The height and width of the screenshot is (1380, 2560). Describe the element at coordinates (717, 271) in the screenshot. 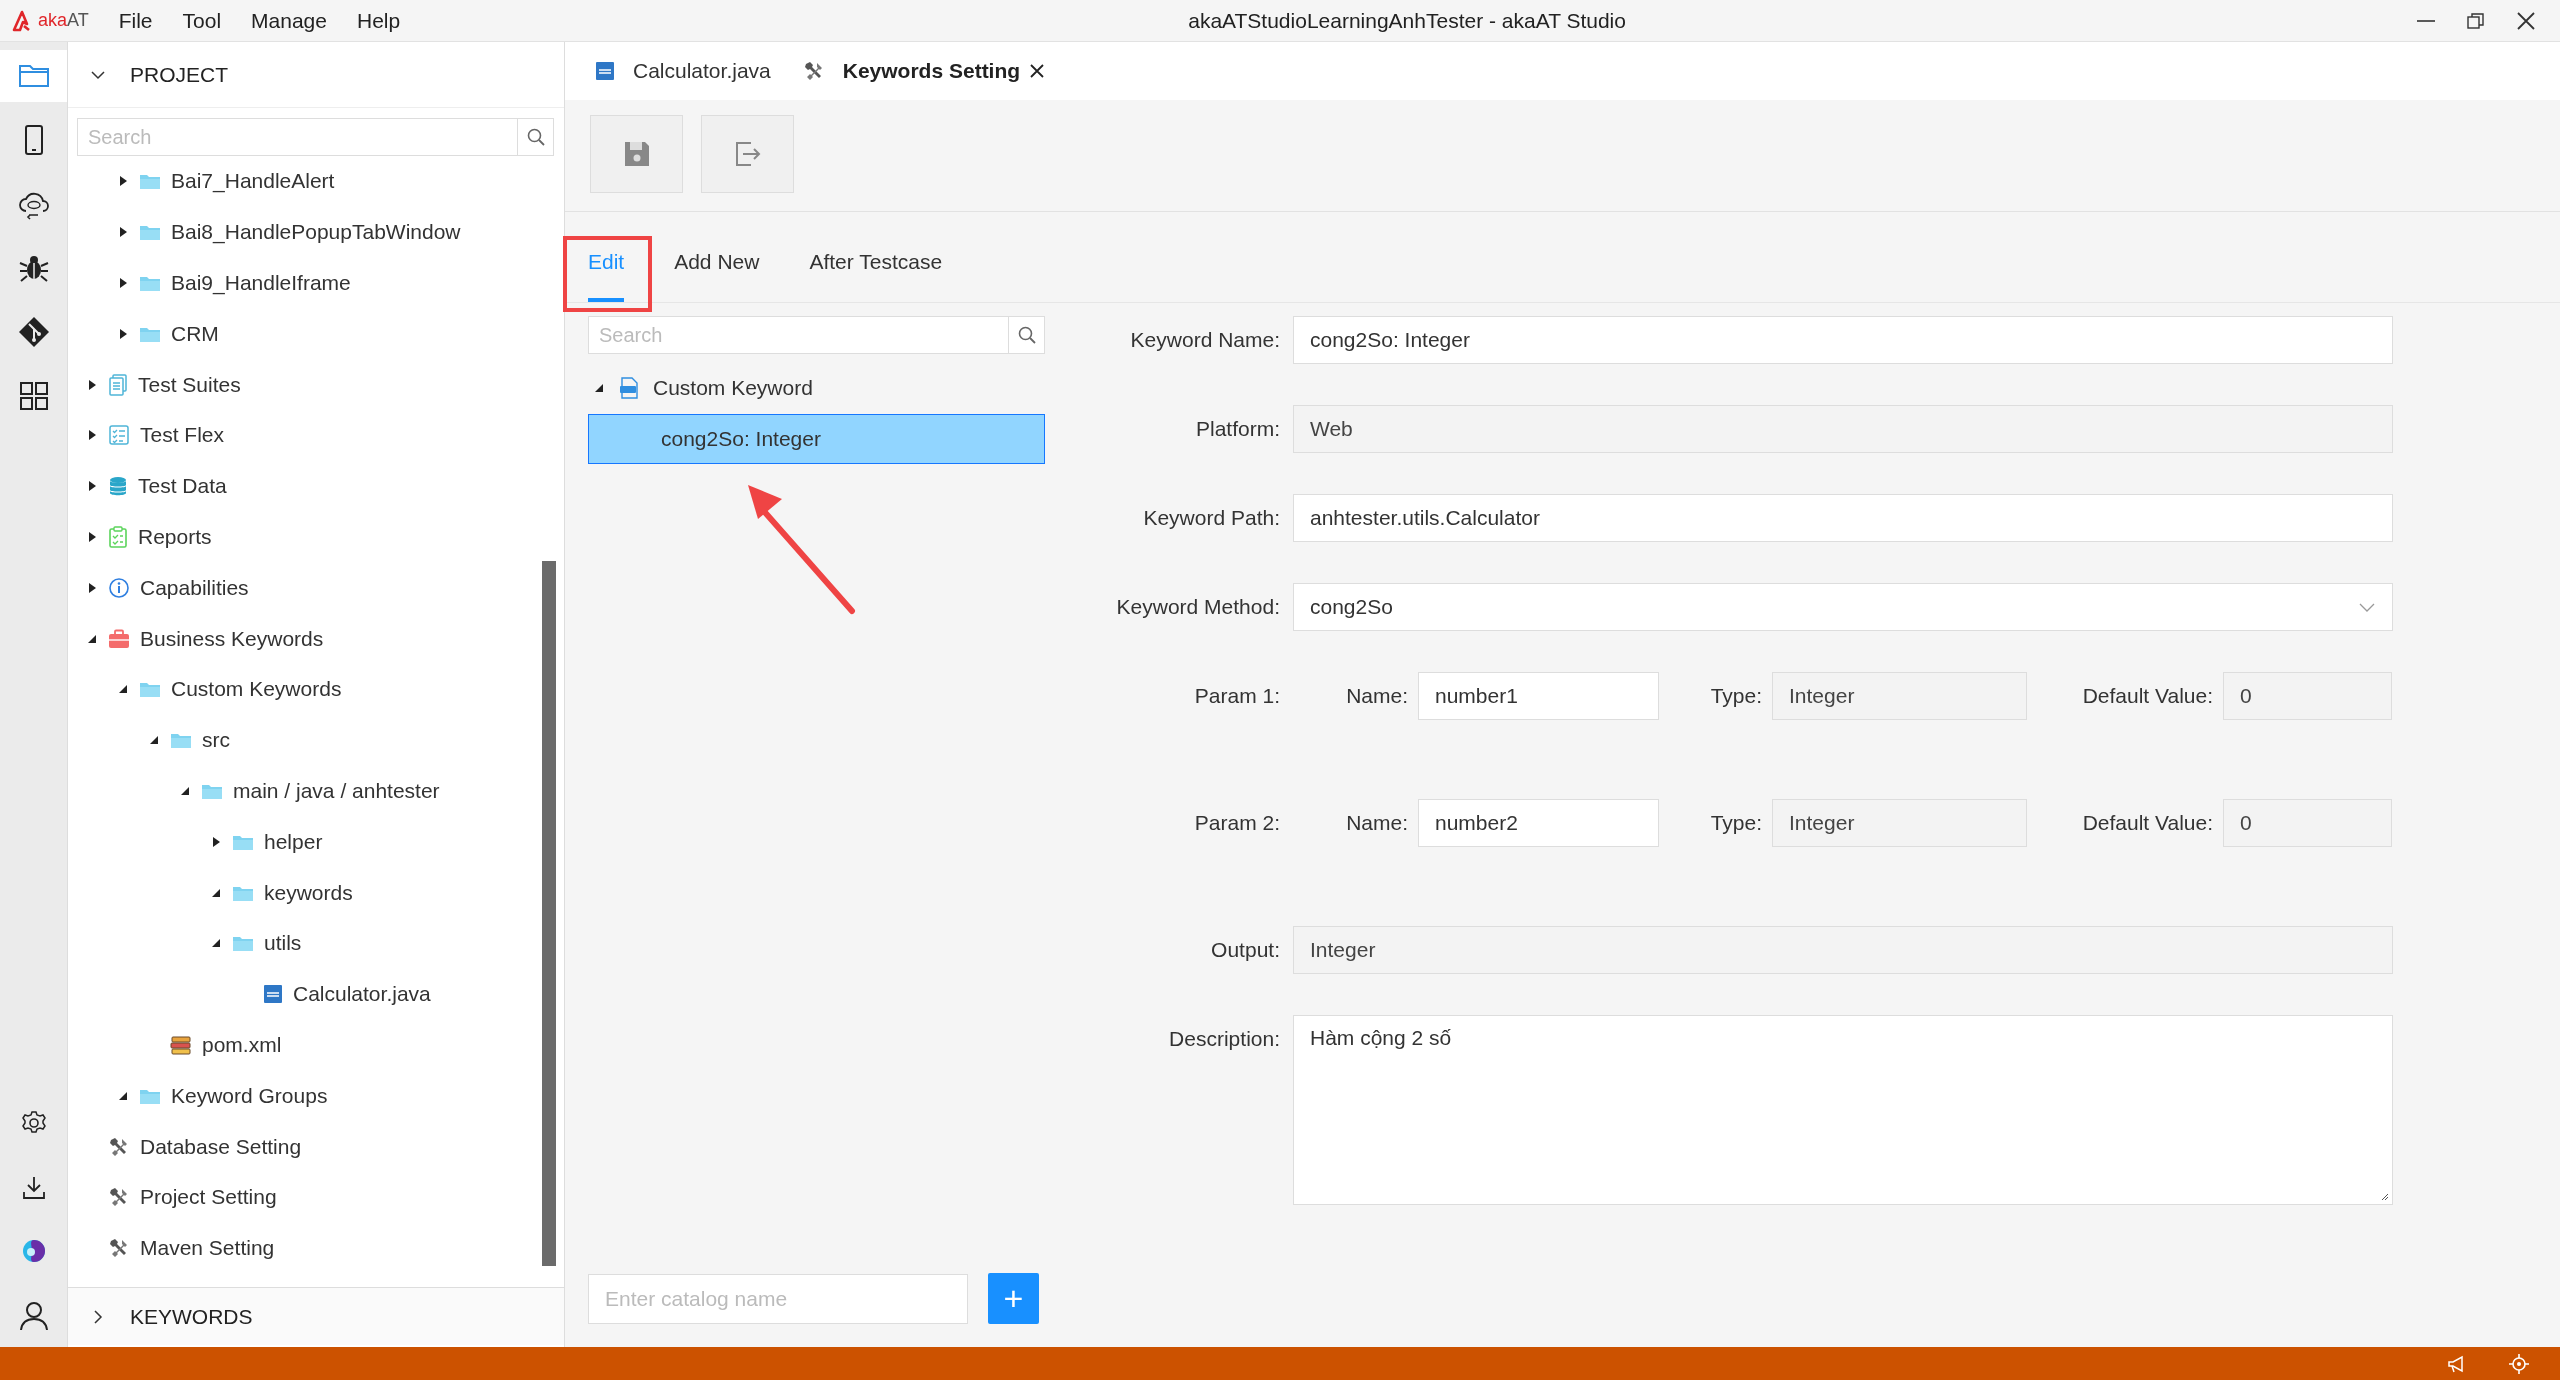

I see `tab: Add New` at that location.